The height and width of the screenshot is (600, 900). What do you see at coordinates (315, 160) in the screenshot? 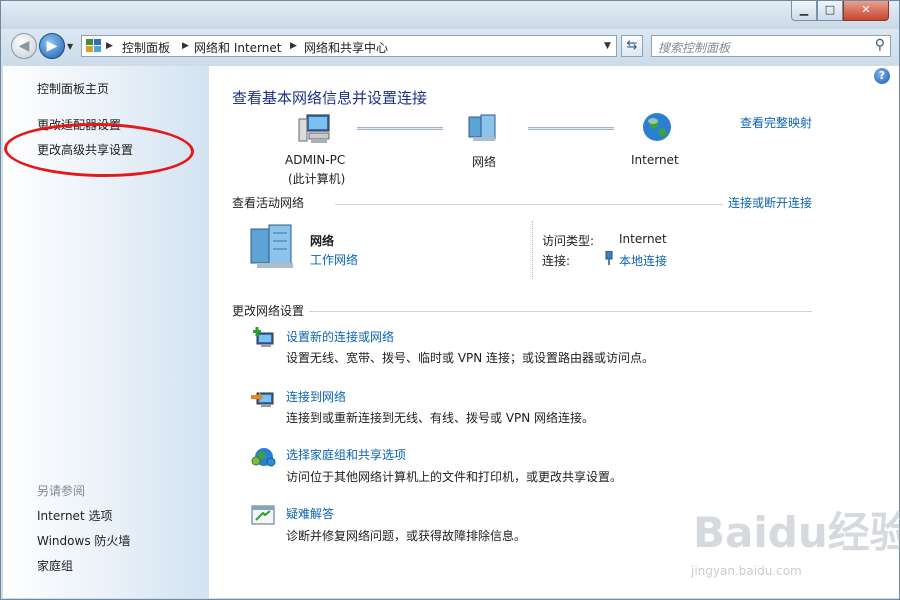
I see `map-computer-name: ADMIN-PC` at bounding box center [315, 160].